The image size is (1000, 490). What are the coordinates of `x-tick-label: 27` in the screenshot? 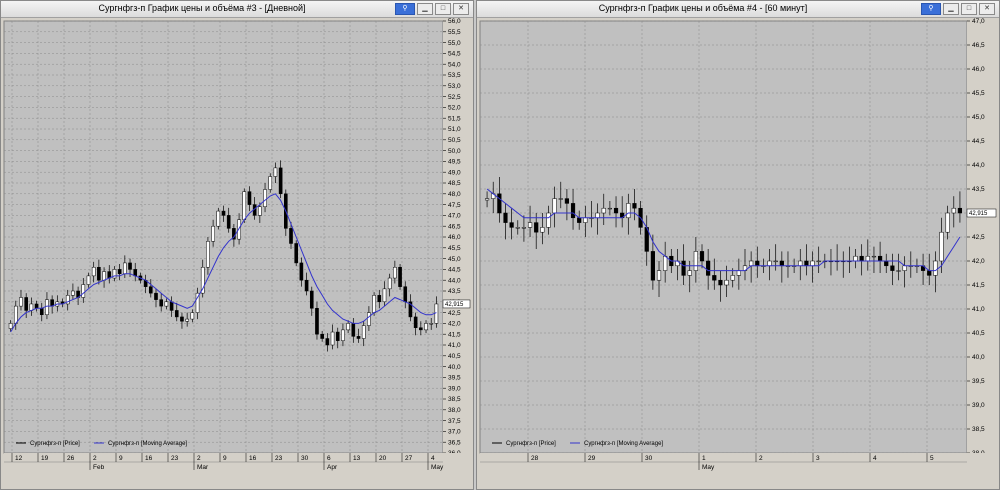 It's located at (409, 458).